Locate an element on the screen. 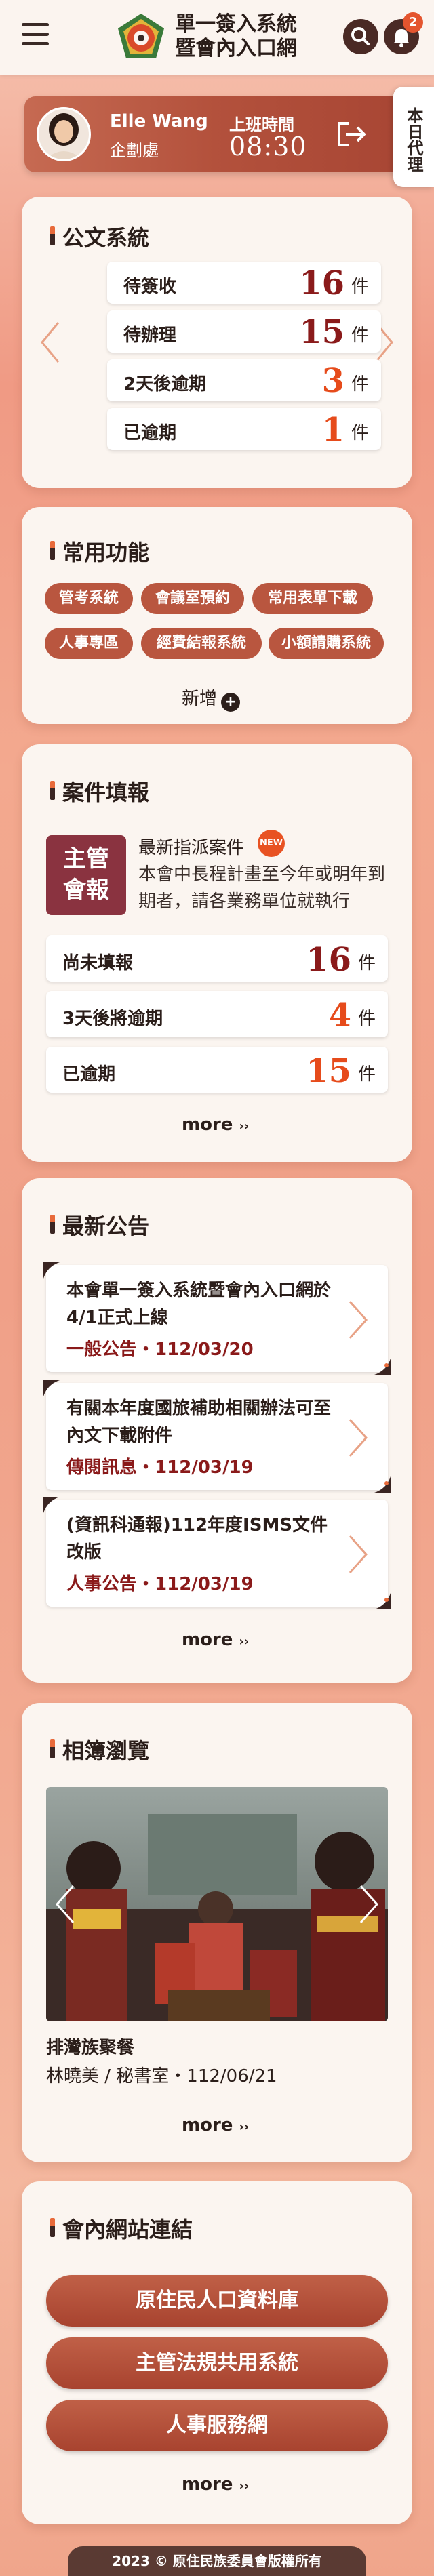  function-chip: 常用表單下載 is located at coordinates (312, 598).